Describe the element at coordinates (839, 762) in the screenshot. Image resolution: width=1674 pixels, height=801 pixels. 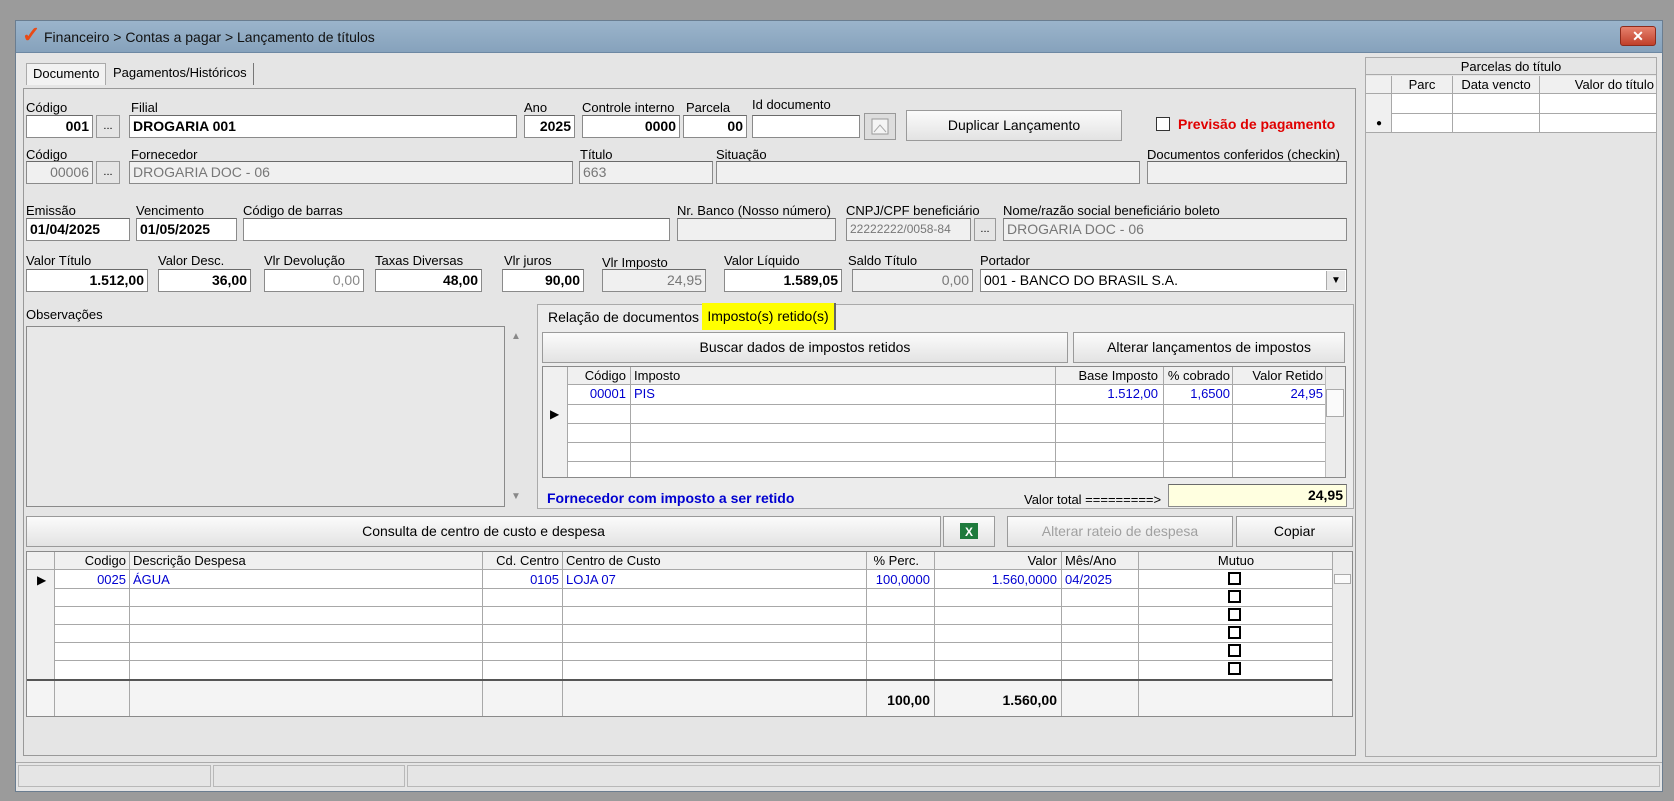
I see `status-bar-divider` at that location.